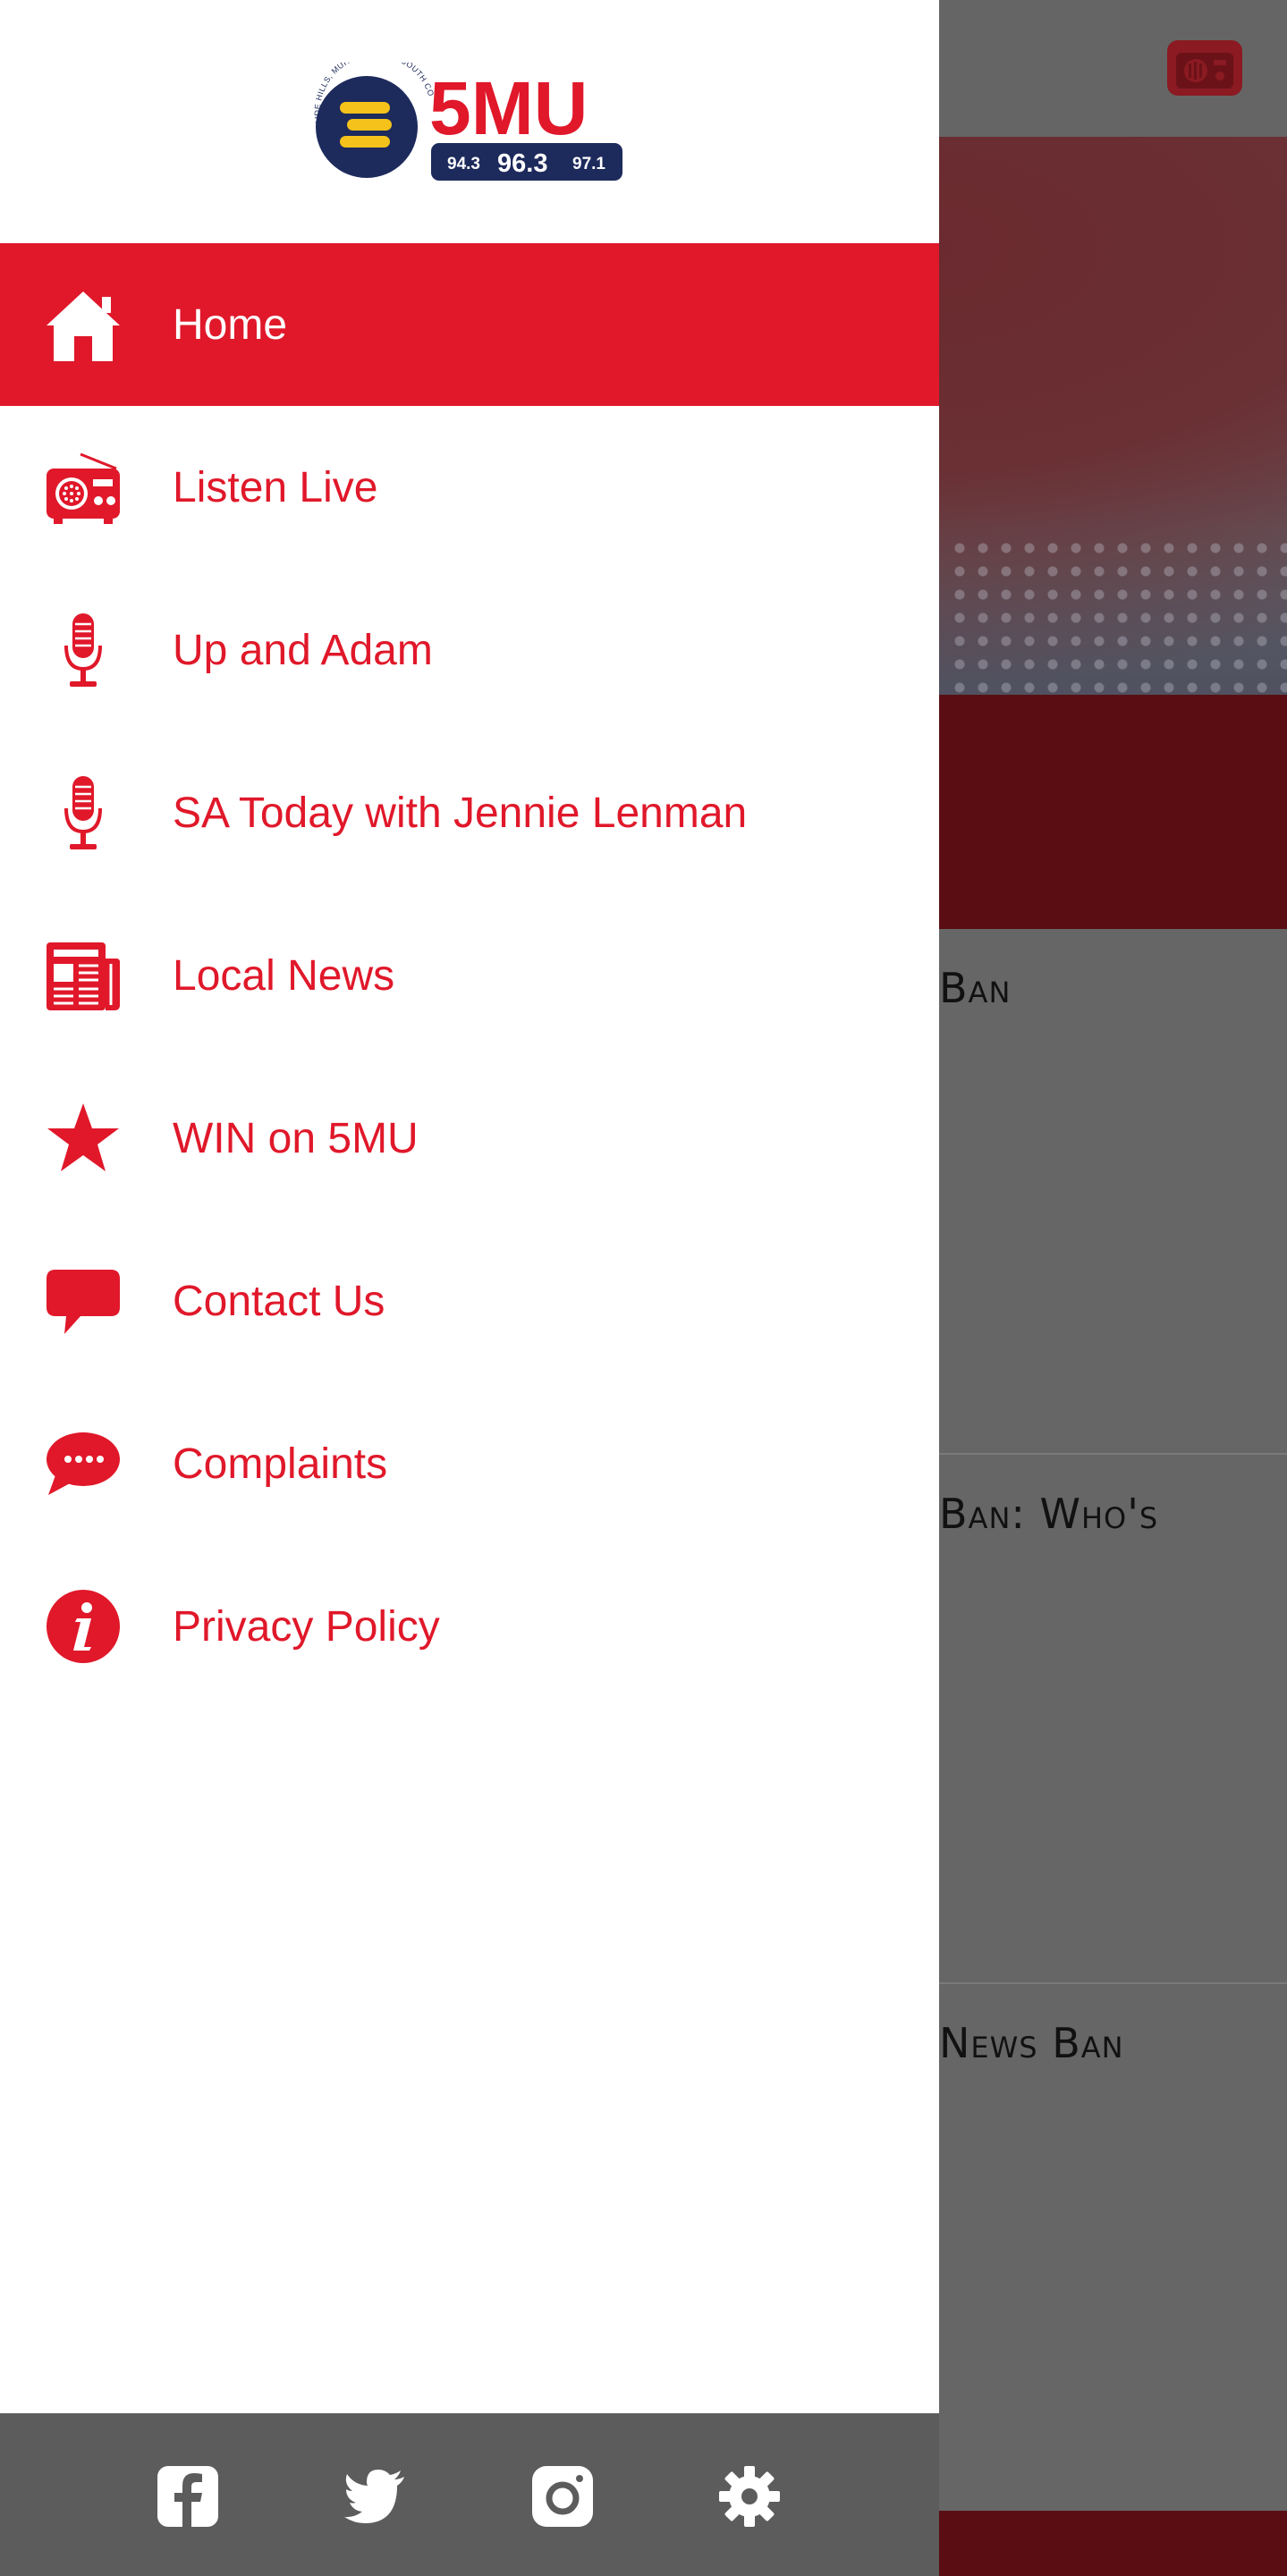 The height and width of the screenshot is (2576, 1287). I want to click on menu-item-label: SA Today with Jennie Lenman, so click(460, 813).